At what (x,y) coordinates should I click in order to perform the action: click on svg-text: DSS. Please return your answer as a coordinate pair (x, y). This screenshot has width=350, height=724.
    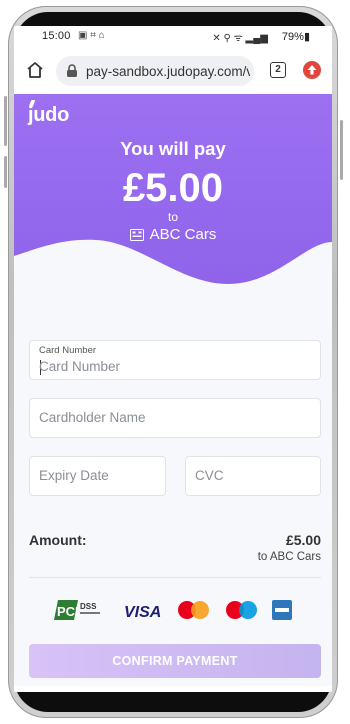
    Looking at the image, I should click on (88, 606).